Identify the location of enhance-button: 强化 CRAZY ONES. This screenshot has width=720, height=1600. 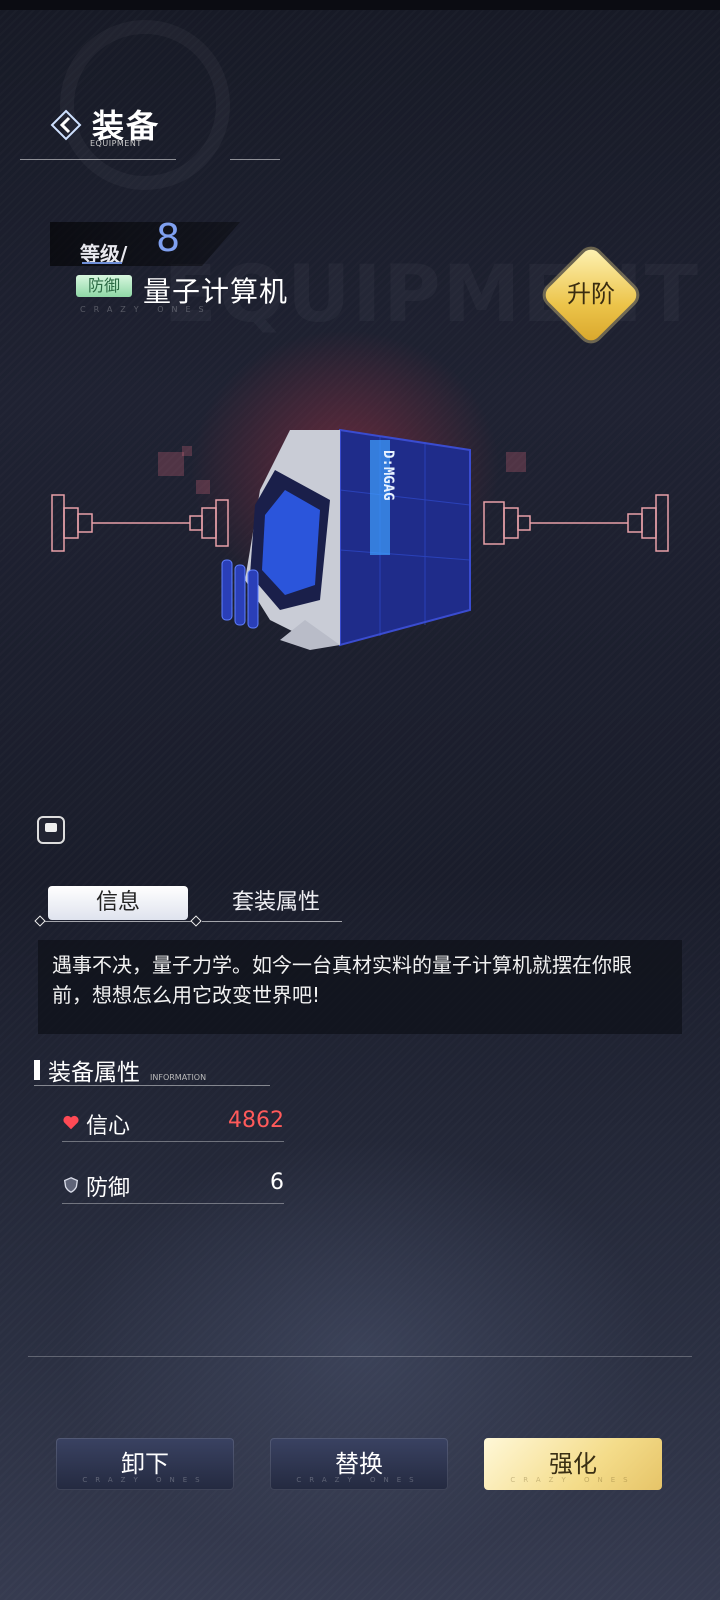
(573, 1464).